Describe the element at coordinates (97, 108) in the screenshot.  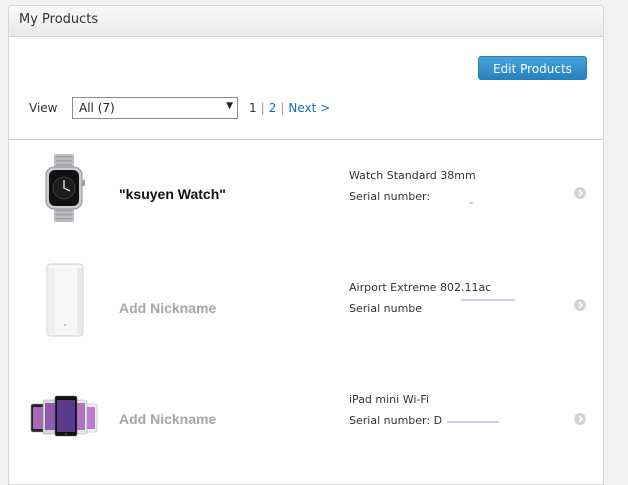
I see `view-filter-value: All (7)` at that location.